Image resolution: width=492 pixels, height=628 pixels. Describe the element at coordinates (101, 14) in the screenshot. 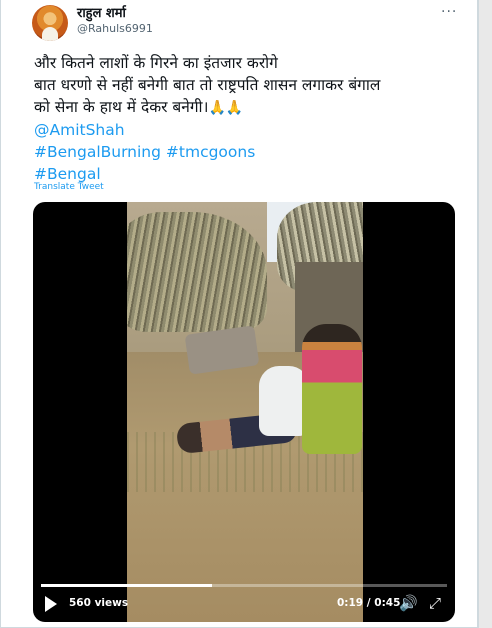

I see `author-name: राहुल शर्मा` at that location.